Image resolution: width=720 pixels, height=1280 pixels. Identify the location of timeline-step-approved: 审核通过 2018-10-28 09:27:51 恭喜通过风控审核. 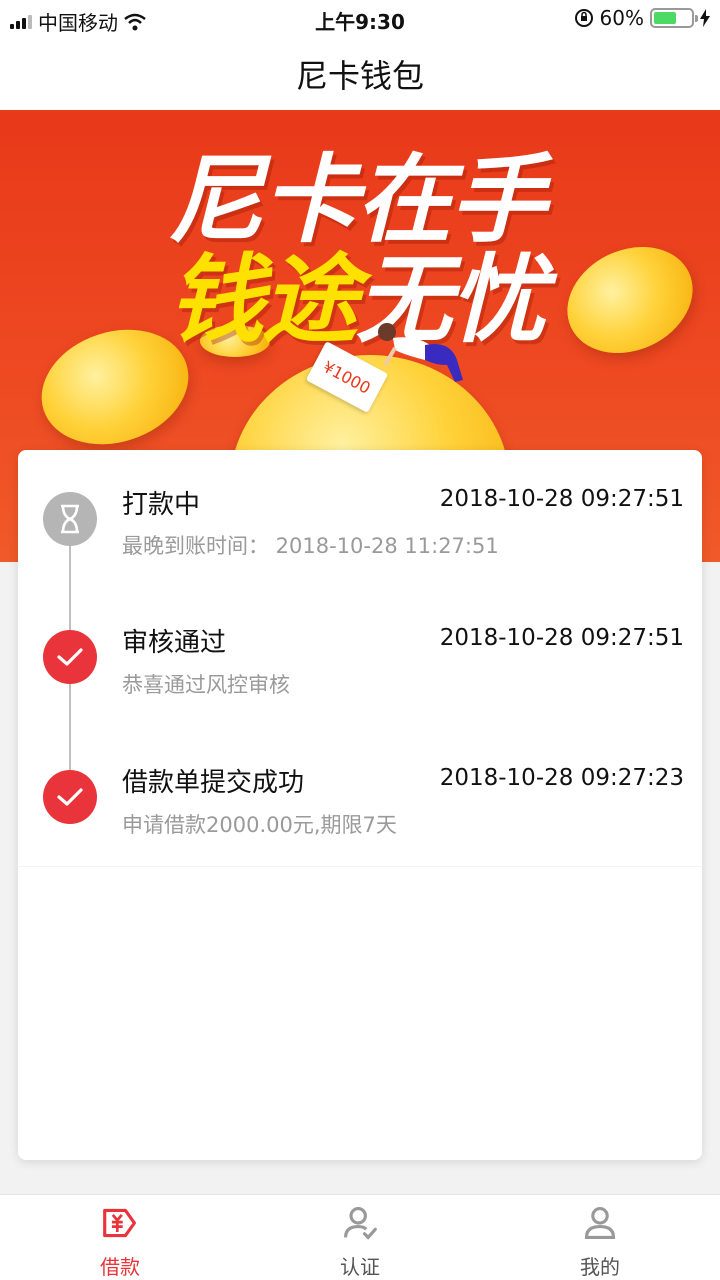
(360, 650).